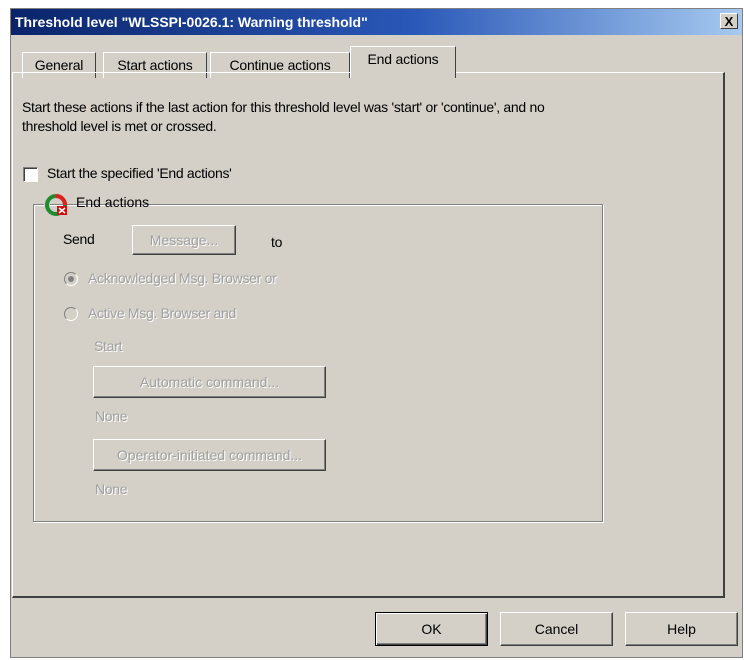 The height and width of the screenshot is (660, 744). Describe the element at coordinates (729, 21) in the screenshot. I see `close-button: X` at that location.